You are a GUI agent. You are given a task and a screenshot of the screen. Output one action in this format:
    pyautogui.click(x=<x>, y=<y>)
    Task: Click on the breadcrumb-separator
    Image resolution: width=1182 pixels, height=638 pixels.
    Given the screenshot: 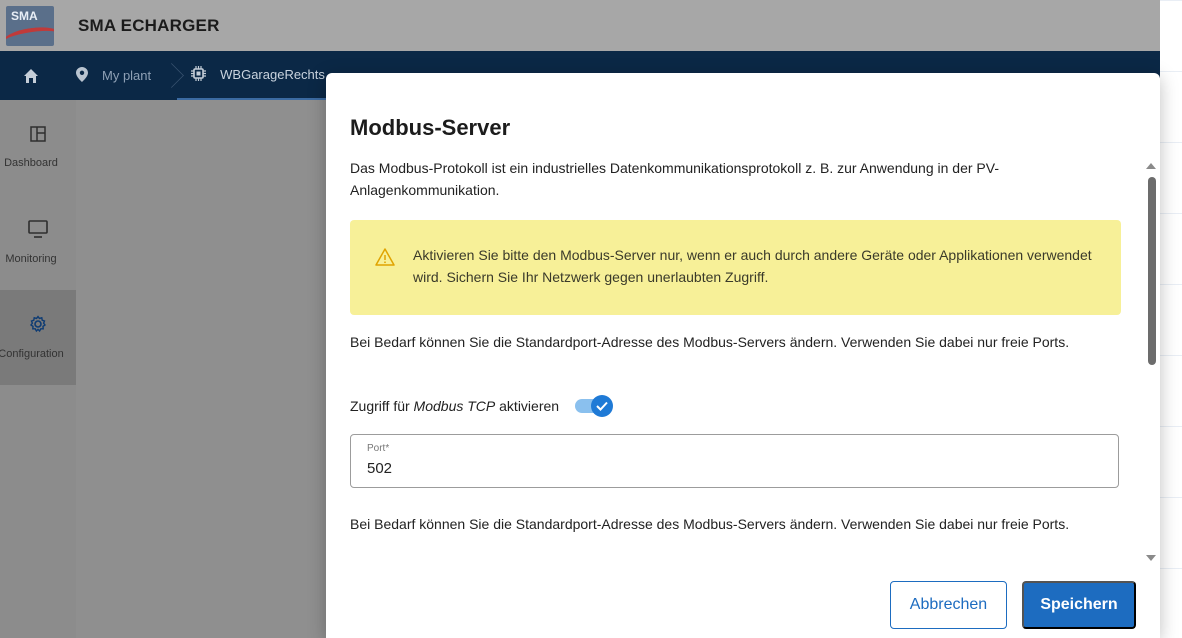 What is the action you would take?
    pyautogui.click(x=171, y=75)
    